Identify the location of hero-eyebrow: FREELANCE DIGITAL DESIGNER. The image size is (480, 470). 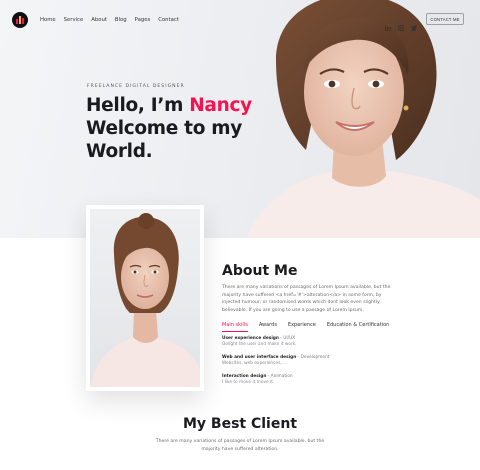
(136, 86).